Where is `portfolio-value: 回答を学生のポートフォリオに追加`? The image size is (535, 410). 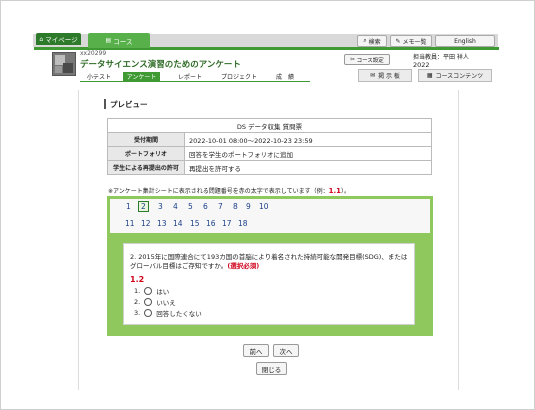 portfolio-value: 回答を学生のポートフォリオに追加 is located at coordinates (308, 153).